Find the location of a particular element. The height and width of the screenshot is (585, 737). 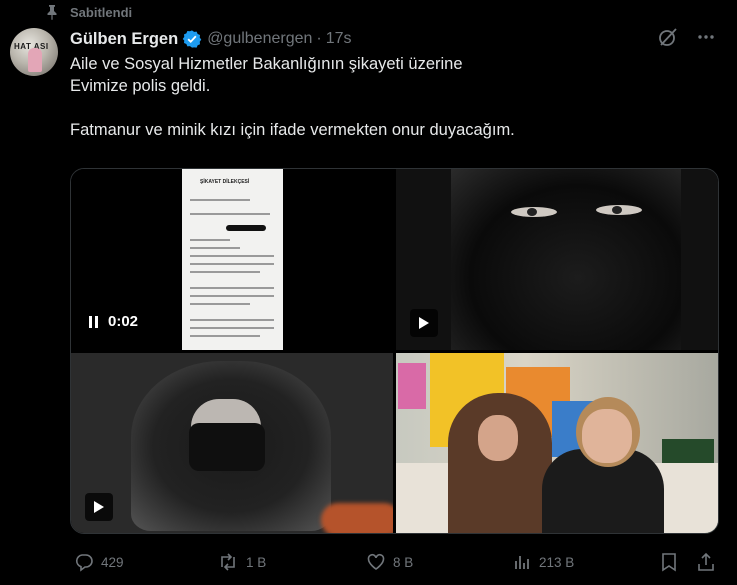

media-video-niqab is located at coordinates (557, 259).